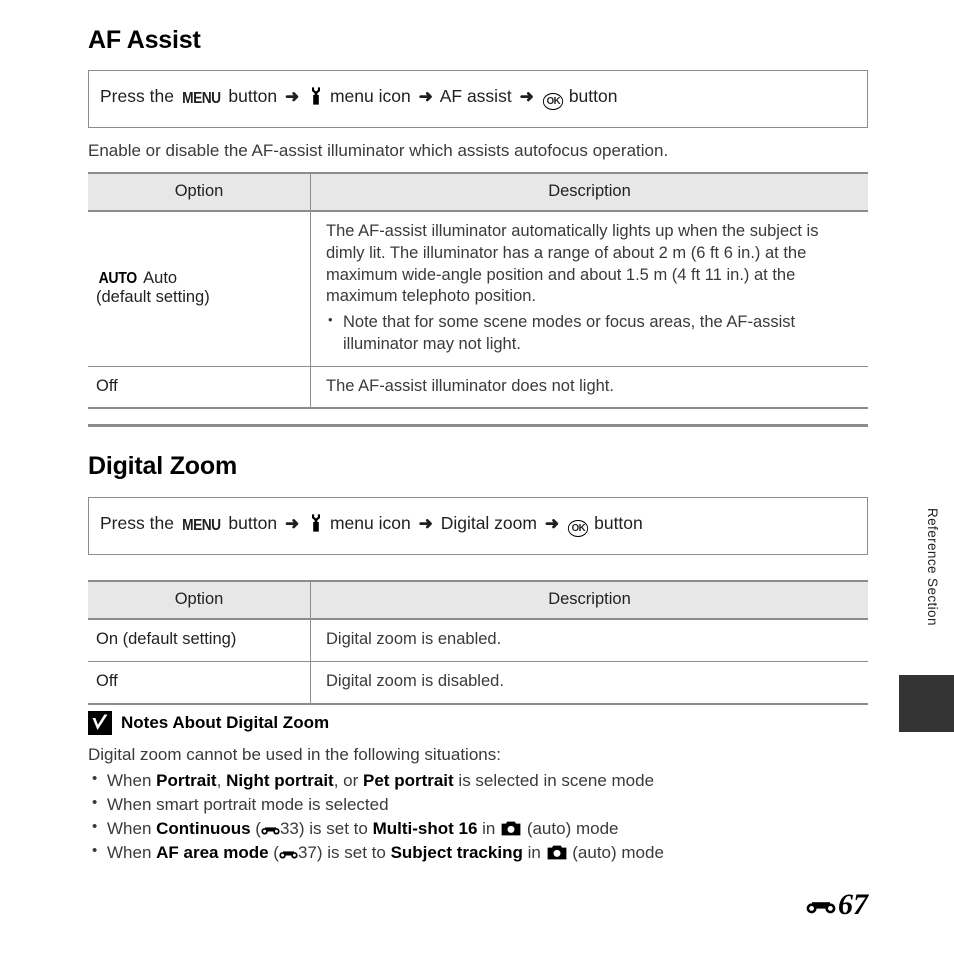 This screenshot has width=954, height=954. Describe the element at coordinates (118, 279) in the screenshot. I see `auto-mode-glyph: AUTO` at that location.